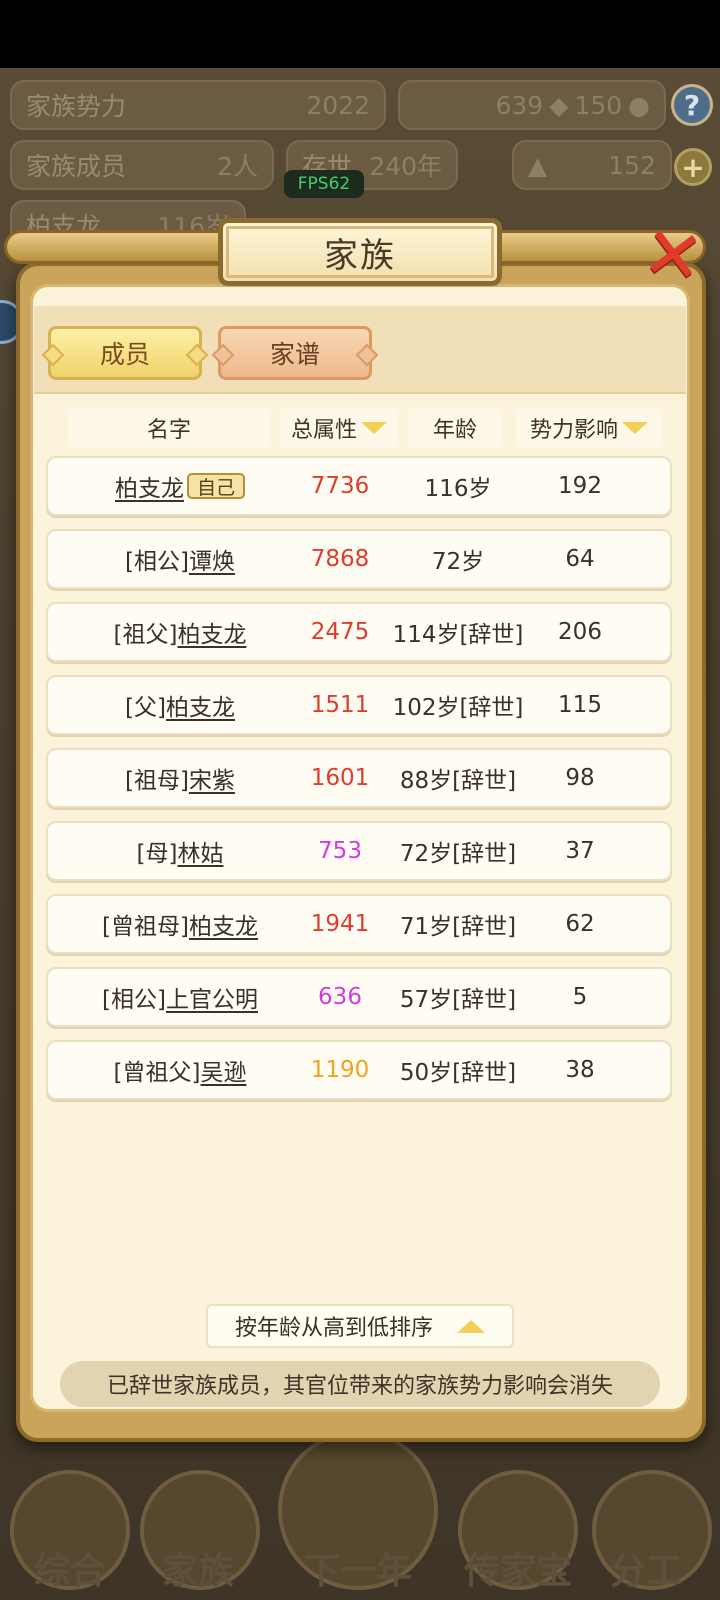  I want to click on member-age: 114岁[辞世], so click(458, 635).